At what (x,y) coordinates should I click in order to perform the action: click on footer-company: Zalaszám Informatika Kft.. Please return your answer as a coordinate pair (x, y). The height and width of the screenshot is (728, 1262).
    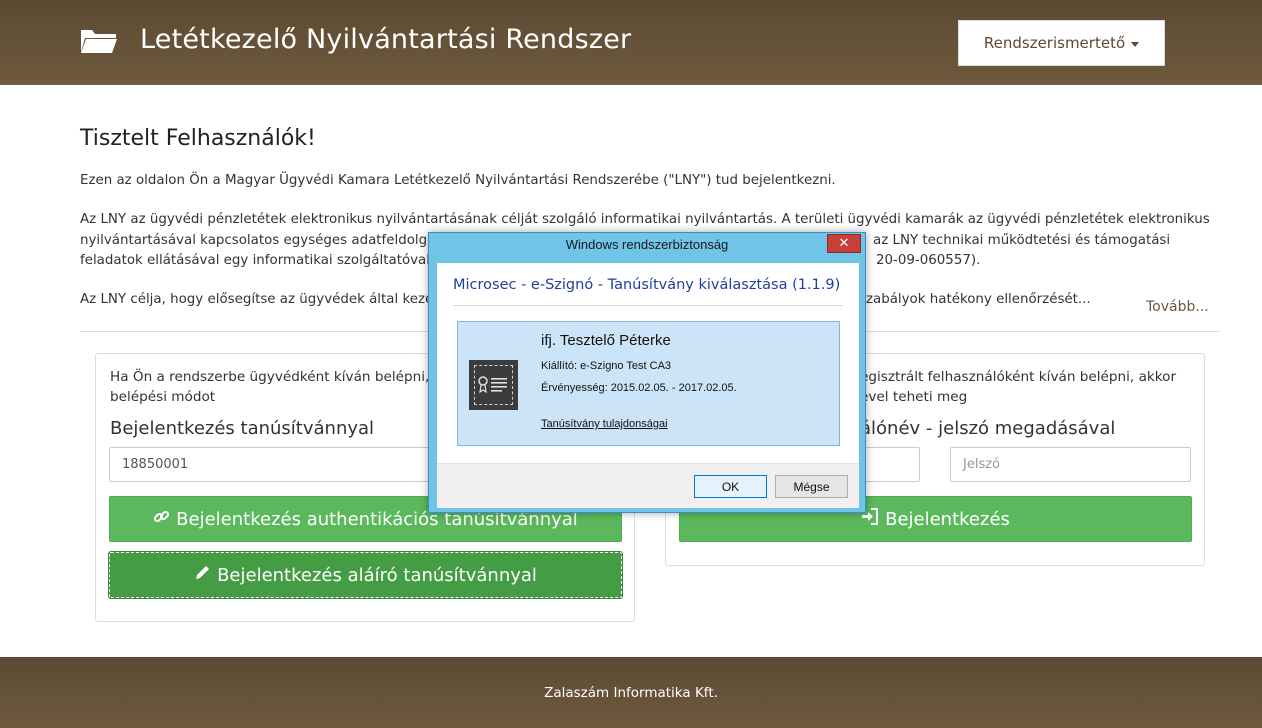
    Looking at the image, I should click on (631, 692).